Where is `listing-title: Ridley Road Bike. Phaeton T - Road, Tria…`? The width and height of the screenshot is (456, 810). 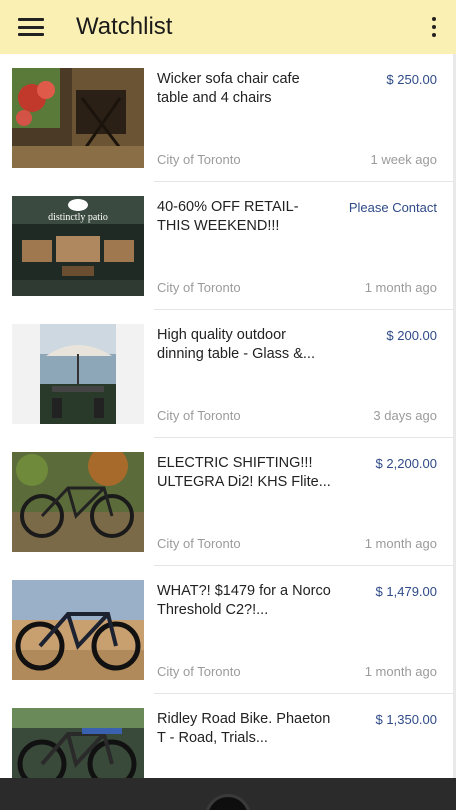 listing-title: Ridley Road Bike. Phaeton T - Road, Tria… is located at coordinates (244, 728).